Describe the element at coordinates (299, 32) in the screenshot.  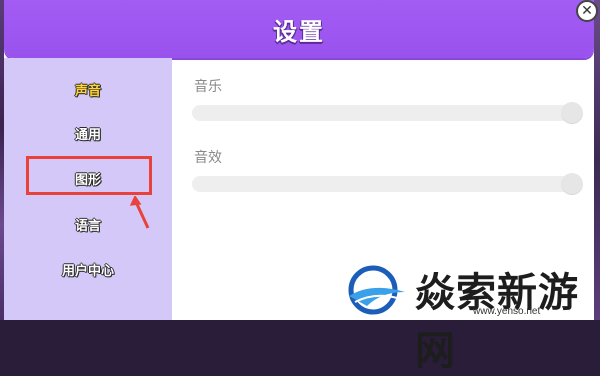
I see `dialog-title: 设置` at that location.